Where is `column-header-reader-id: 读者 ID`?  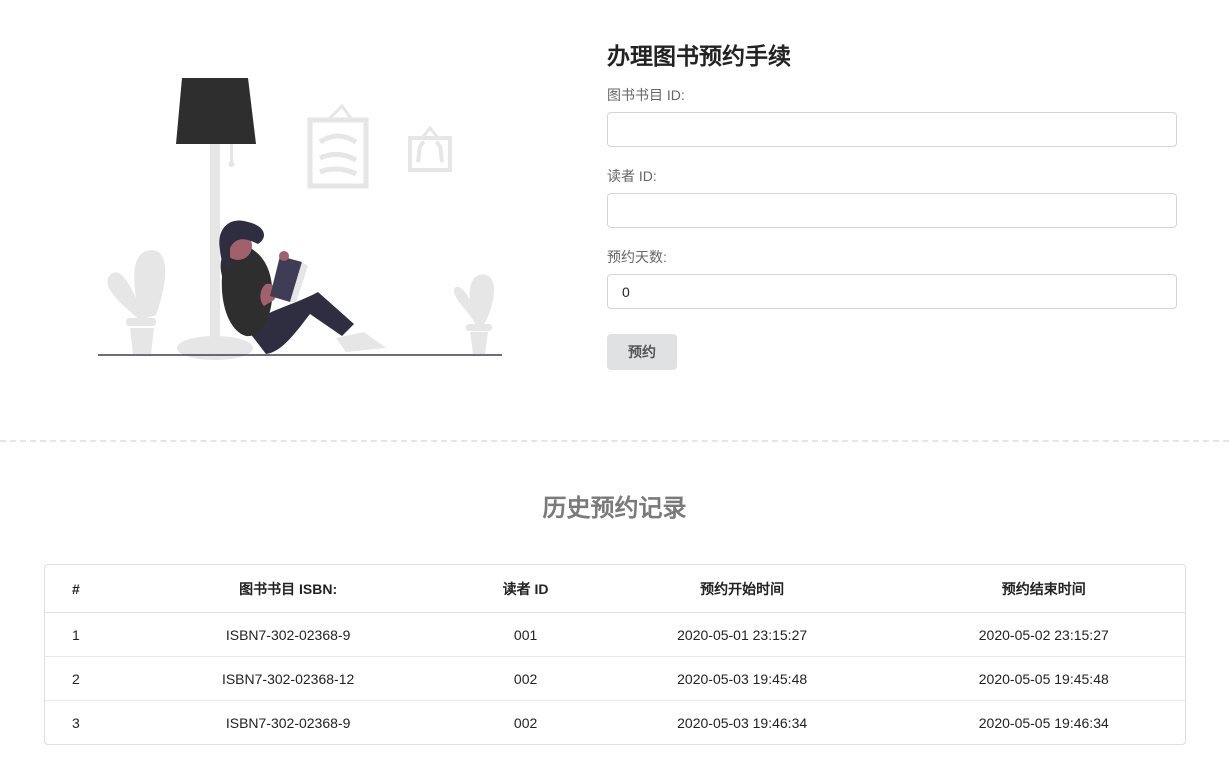 column-header-reader-id: 读者 ID is located at coordinates (525, 589).